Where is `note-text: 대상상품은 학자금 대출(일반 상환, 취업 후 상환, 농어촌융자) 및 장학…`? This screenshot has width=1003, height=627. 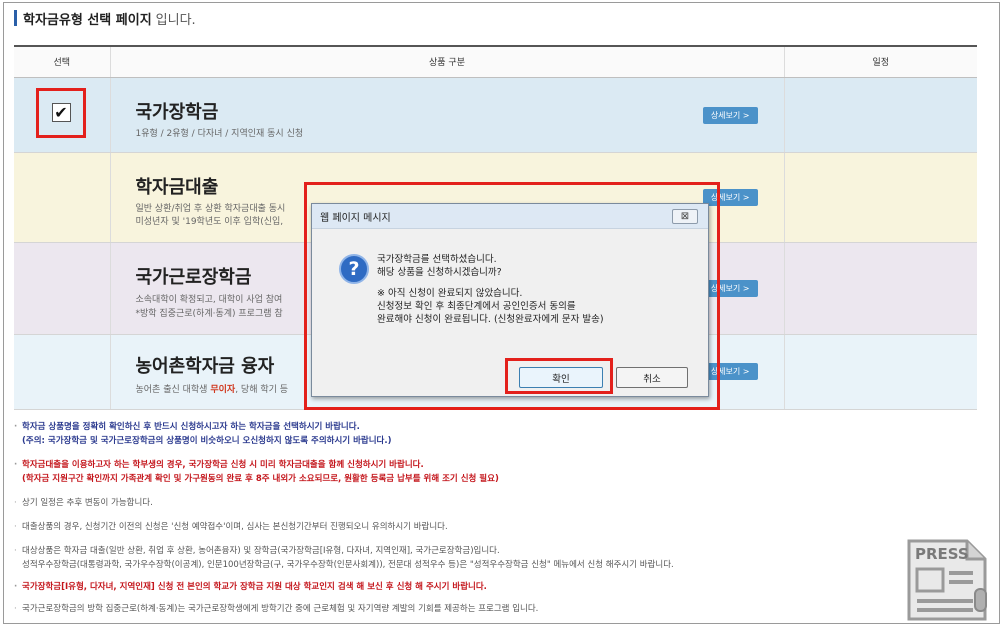
note-text: 대상상품은 학자금 대출(일반 상환, 취업 후 상환, 농어촌융자) 및 장학… is located at coordinates (261, 551).